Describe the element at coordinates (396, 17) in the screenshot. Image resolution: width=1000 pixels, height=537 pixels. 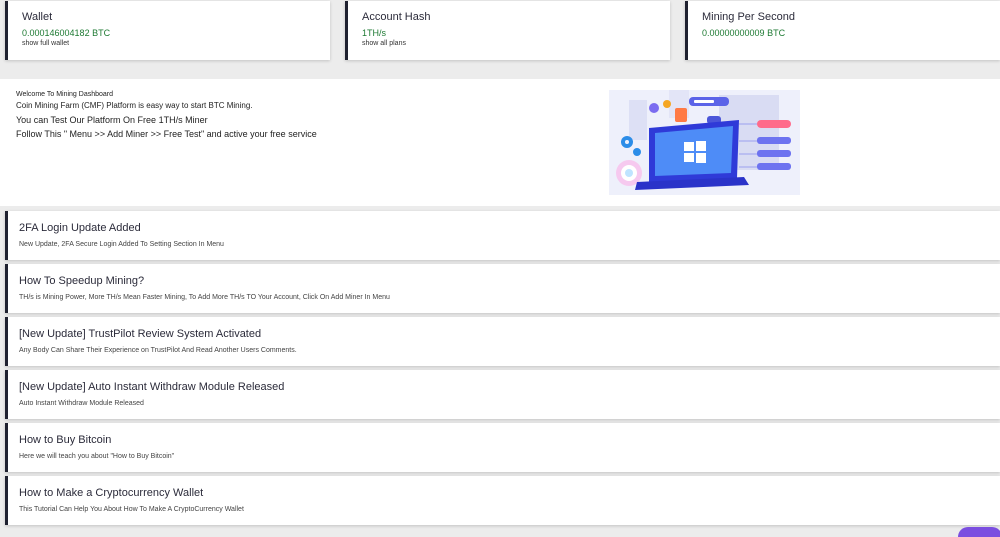
I see `account-hash-title: Account Hash` at that location.